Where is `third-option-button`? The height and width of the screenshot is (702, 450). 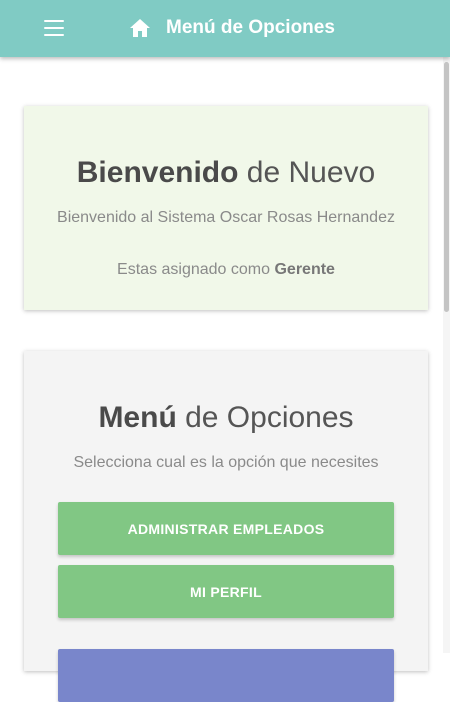 third-option-button is located at coordinates (226, 675).